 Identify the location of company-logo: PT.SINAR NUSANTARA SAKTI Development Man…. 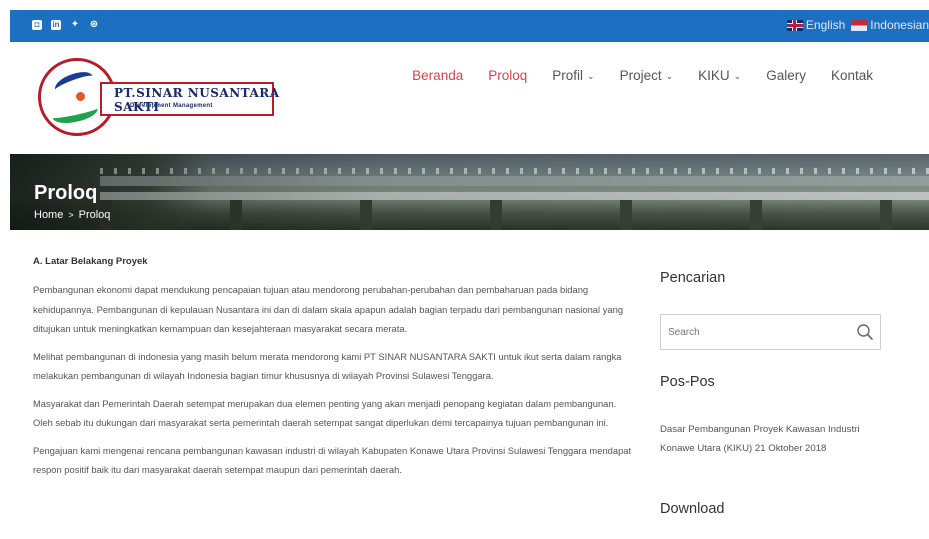
(159, 97).